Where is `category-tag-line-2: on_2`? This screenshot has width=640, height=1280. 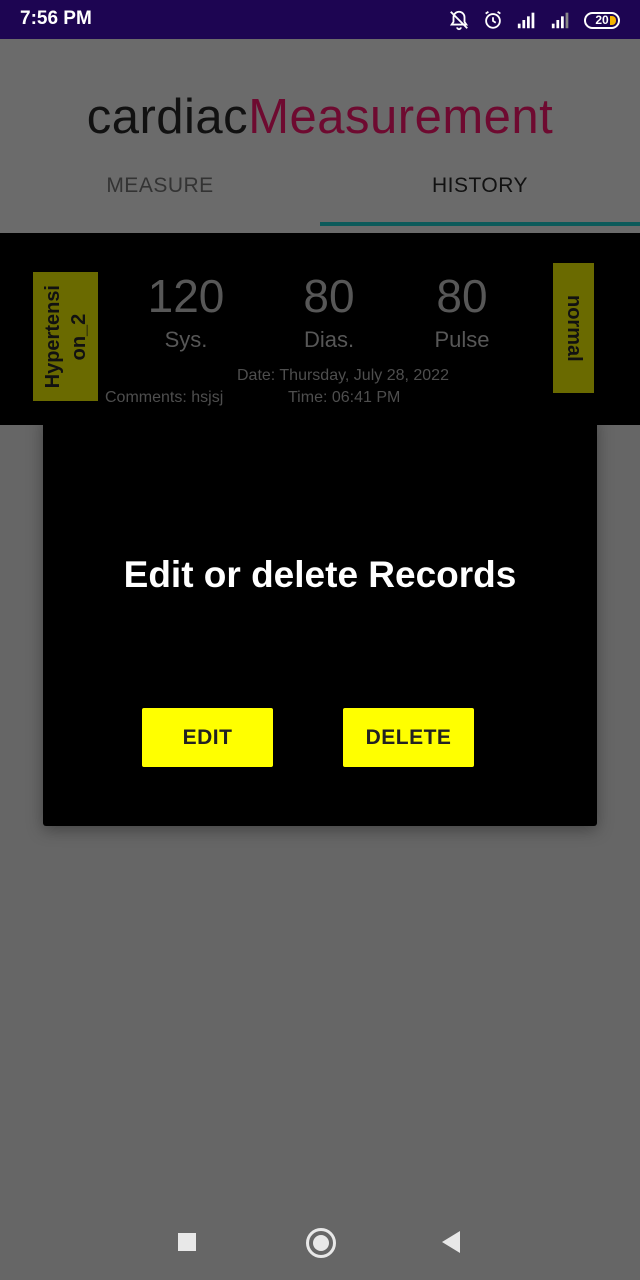 category-tag-line-2: on_2 is located at coordinates (78, 336).